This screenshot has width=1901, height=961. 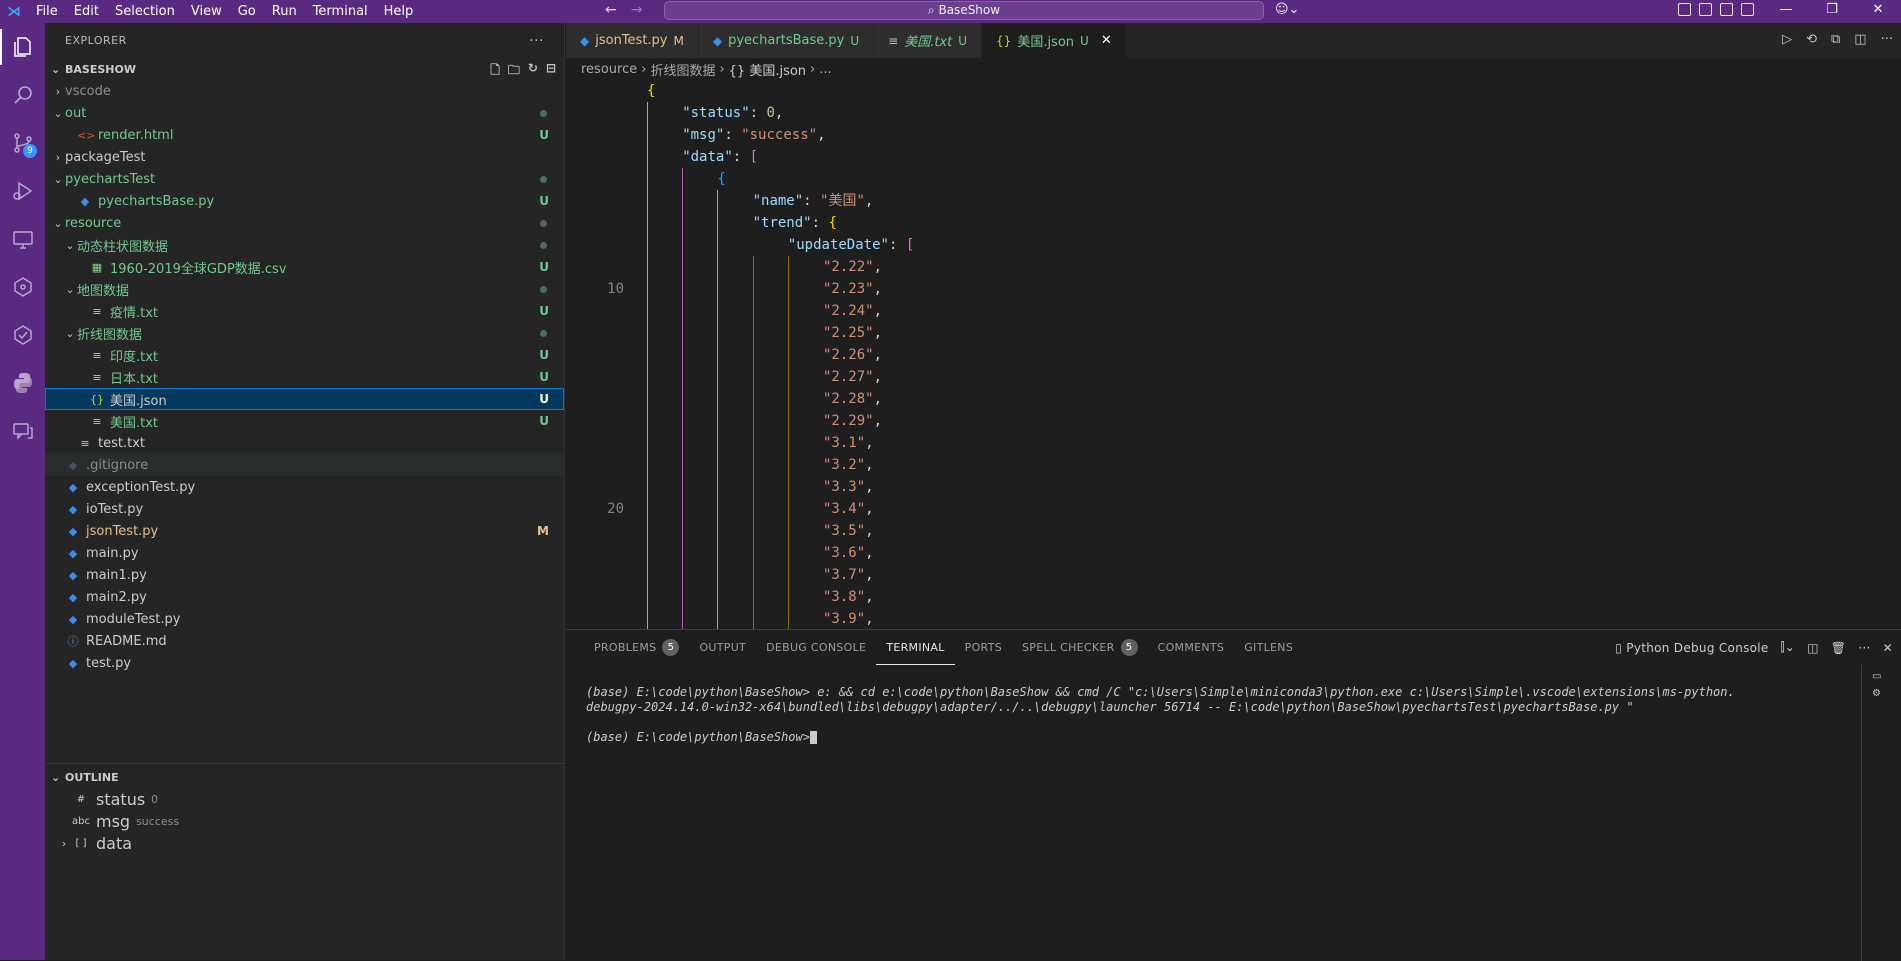 I want to click on breadcrumb-file: {} 美国.json, so click(x=767, y=69).